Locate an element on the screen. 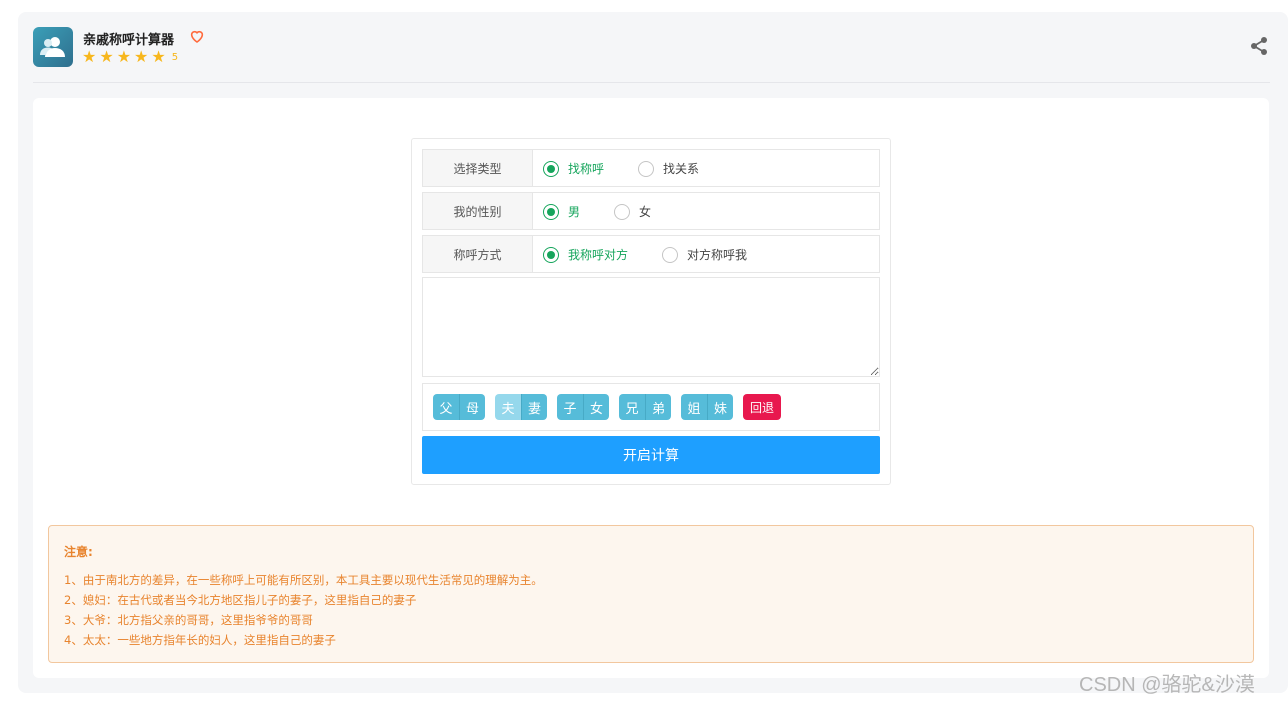 The height and width of the screenshot is (703, 1288). row-gender: 我的性别 男 女 is located at coordinates (651, 211).